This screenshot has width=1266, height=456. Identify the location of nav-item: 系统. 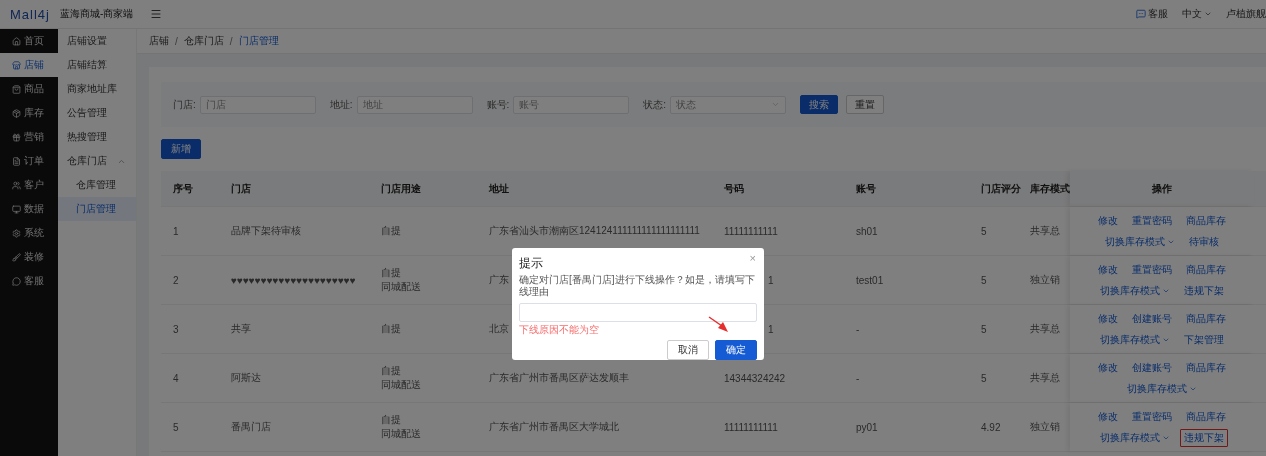
(29, 233).